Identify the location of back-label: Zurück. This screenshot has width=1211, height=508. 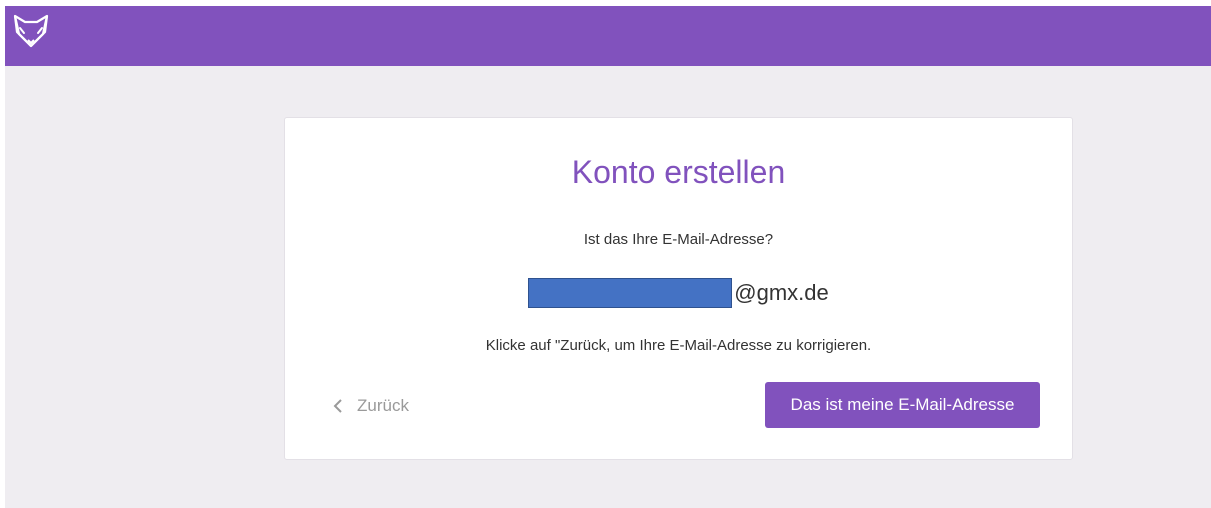
(383, 405).